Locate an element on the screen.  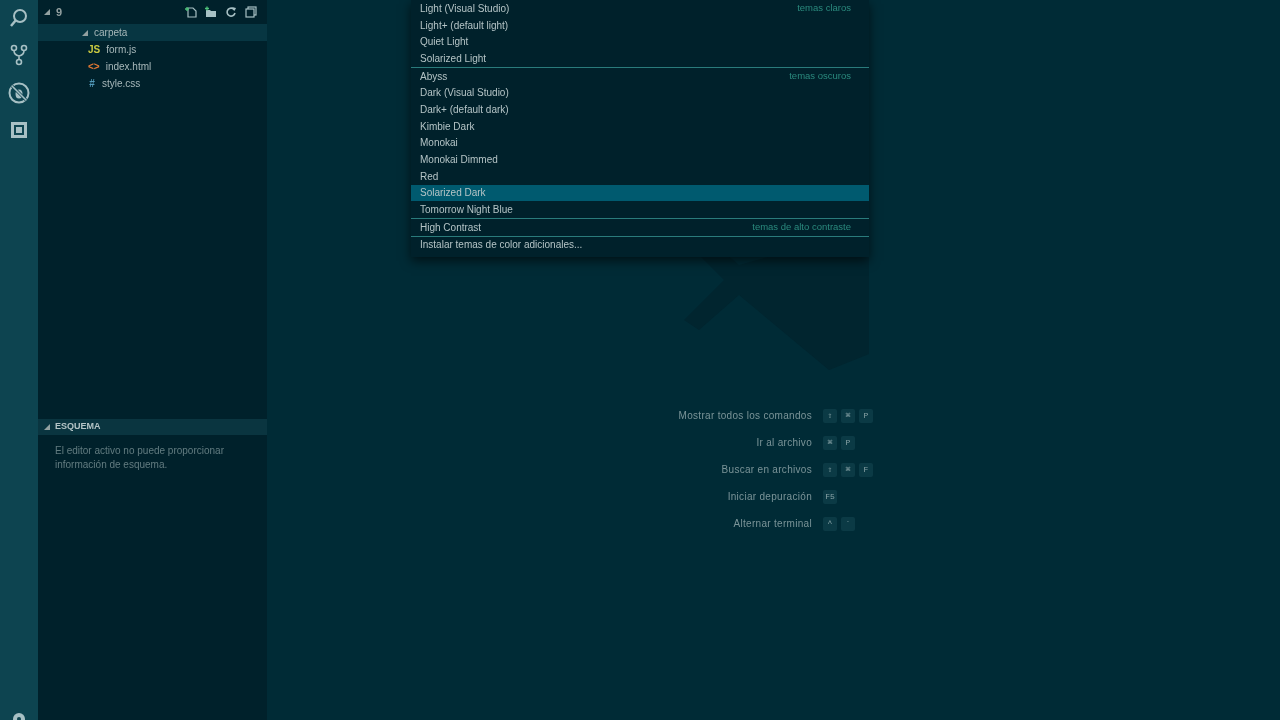
branch-icon is located at coordinates (19, 55).